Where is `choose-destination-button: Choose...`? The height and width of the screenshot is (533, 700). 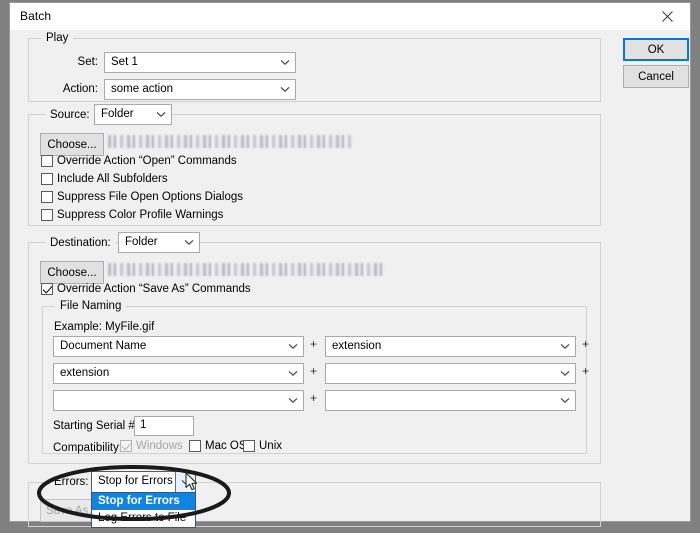 choose-destination-button: Choose... is located at coordinates (72, 272).